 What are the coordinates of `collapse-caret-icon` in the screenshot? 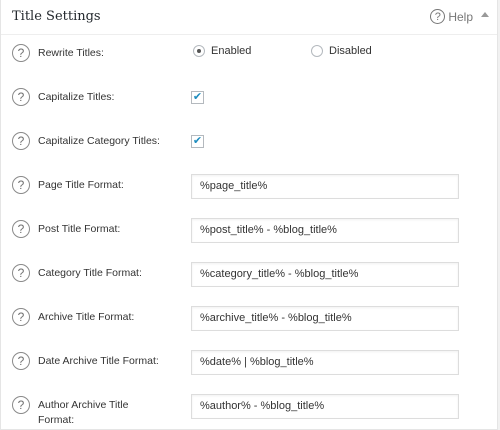 It's located at (485, 14).